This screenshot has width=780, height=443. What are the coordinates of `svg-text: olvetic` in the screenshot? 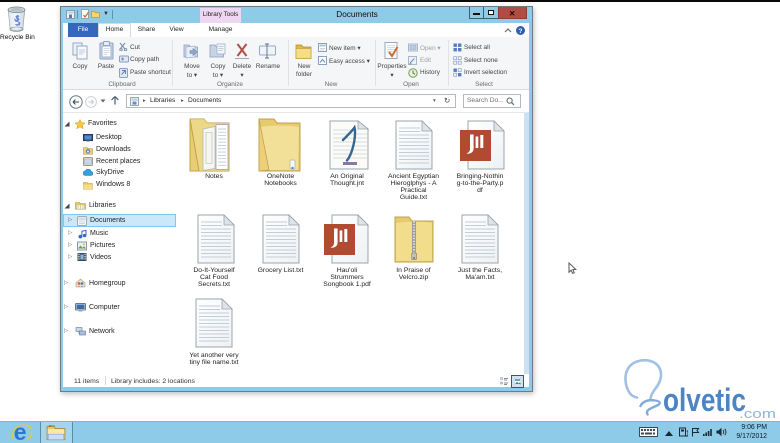 It's located at (704, 400).